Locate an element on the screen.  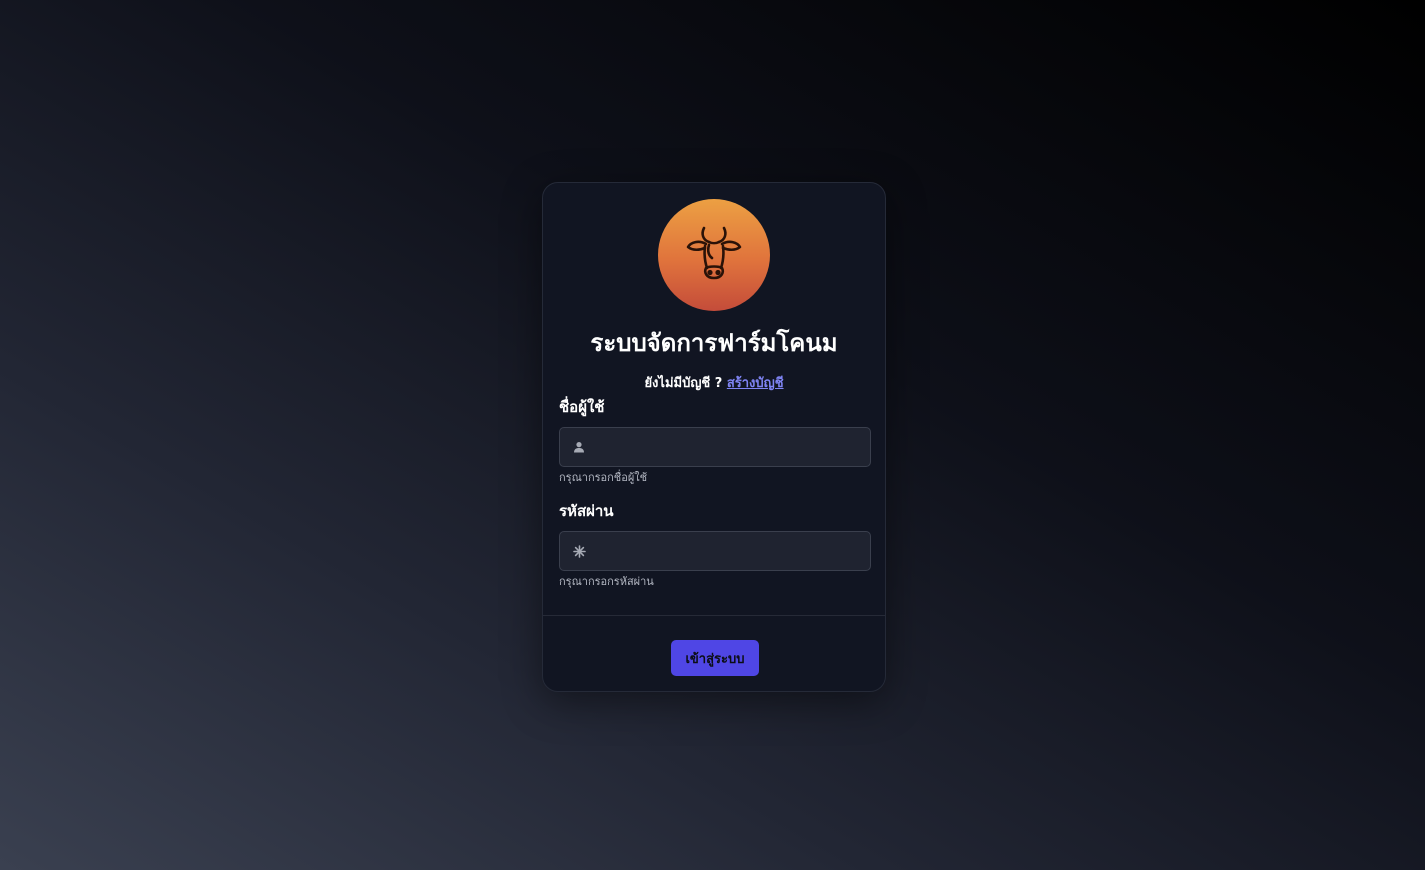
signup-prompt: ยังไม่มีบัญชี ? สร้างบัญชี is located at coordinates (714, 384).